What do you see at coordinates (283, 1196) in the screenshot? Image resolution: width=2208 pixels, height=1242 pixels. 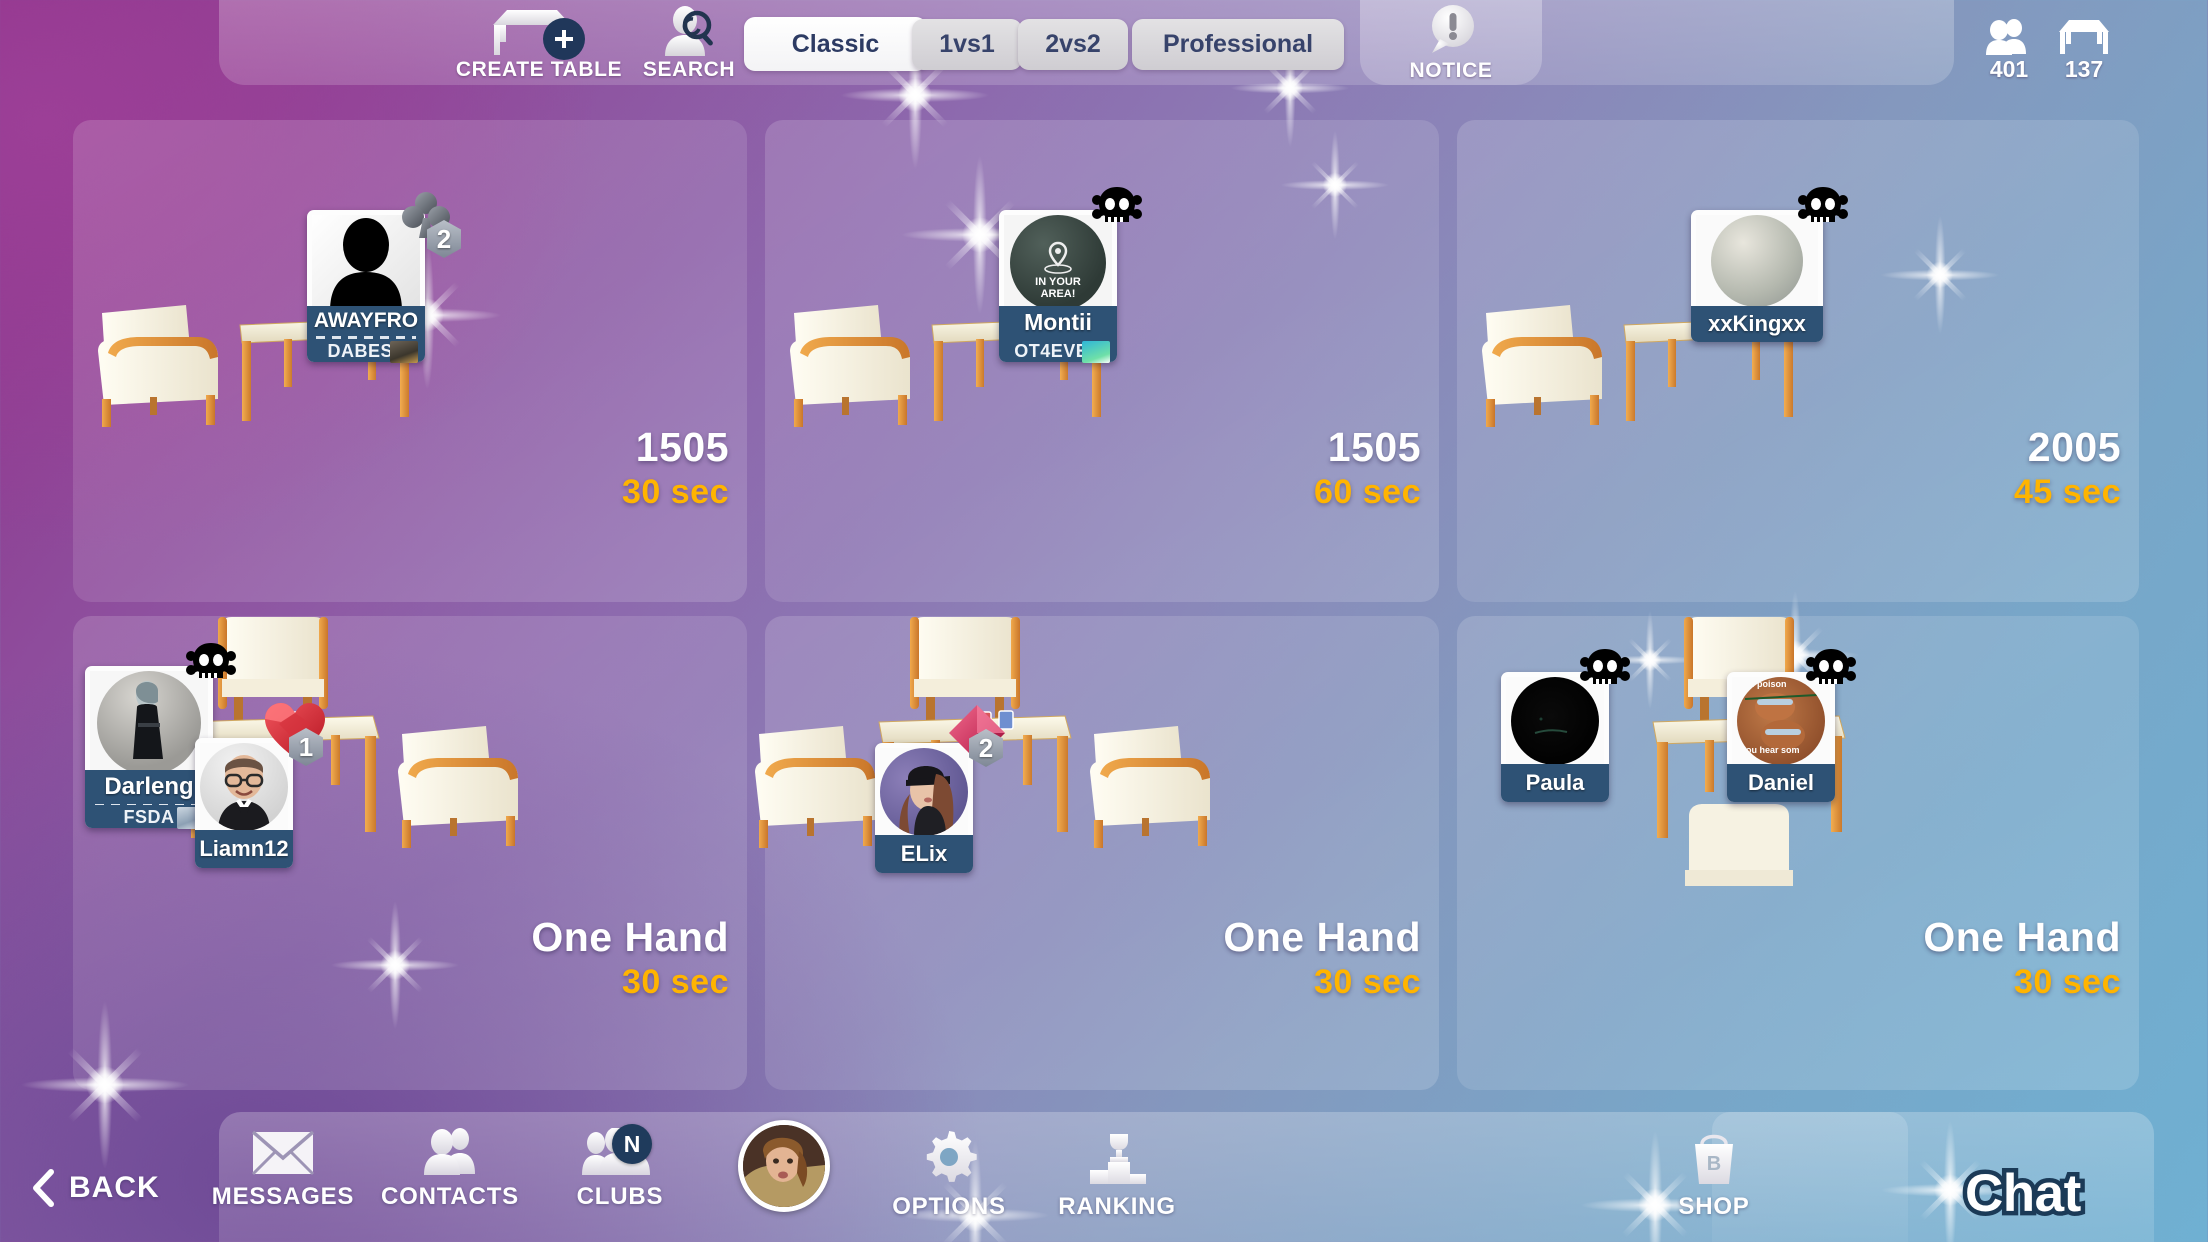 I see `nav-messages-label: MESSAGES` at bounding box center [283, 1196].